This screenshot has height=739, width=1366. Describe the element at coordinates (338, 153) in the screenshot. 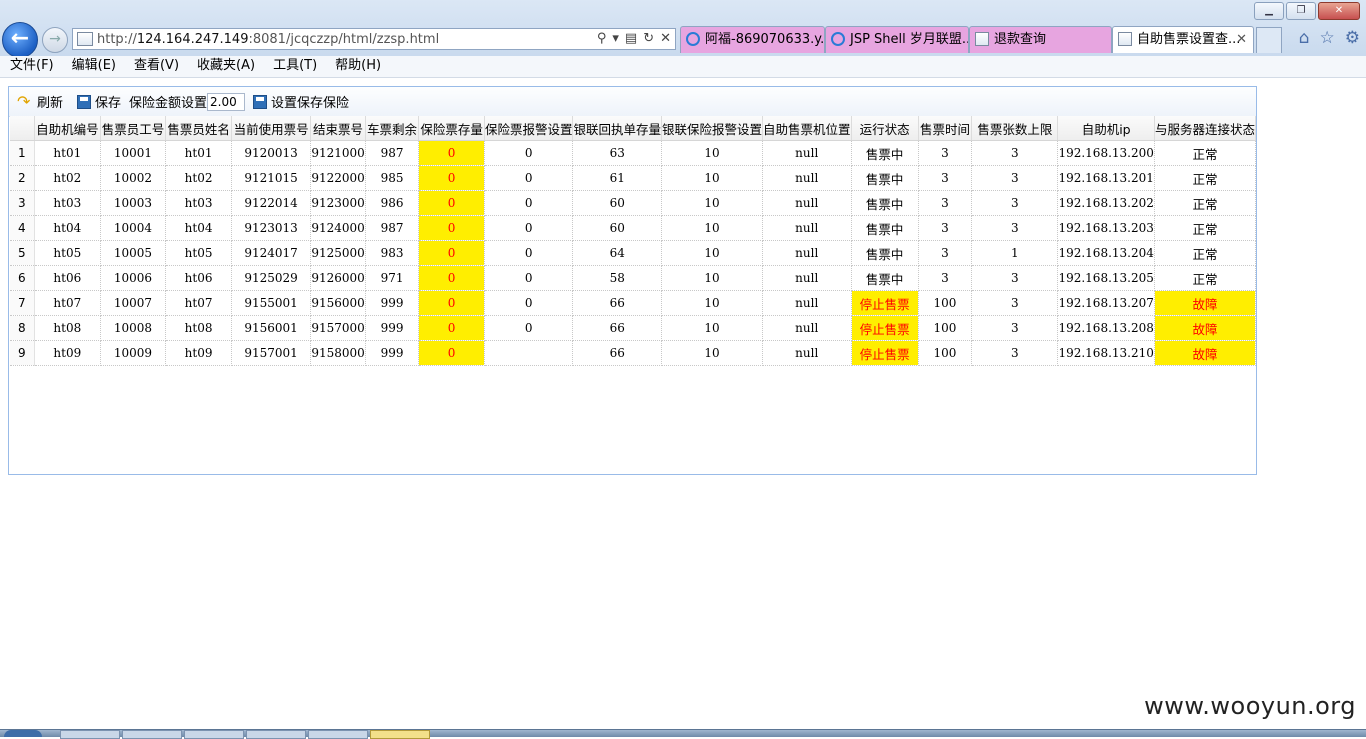

I see `table-cell: 9121000` at that location.